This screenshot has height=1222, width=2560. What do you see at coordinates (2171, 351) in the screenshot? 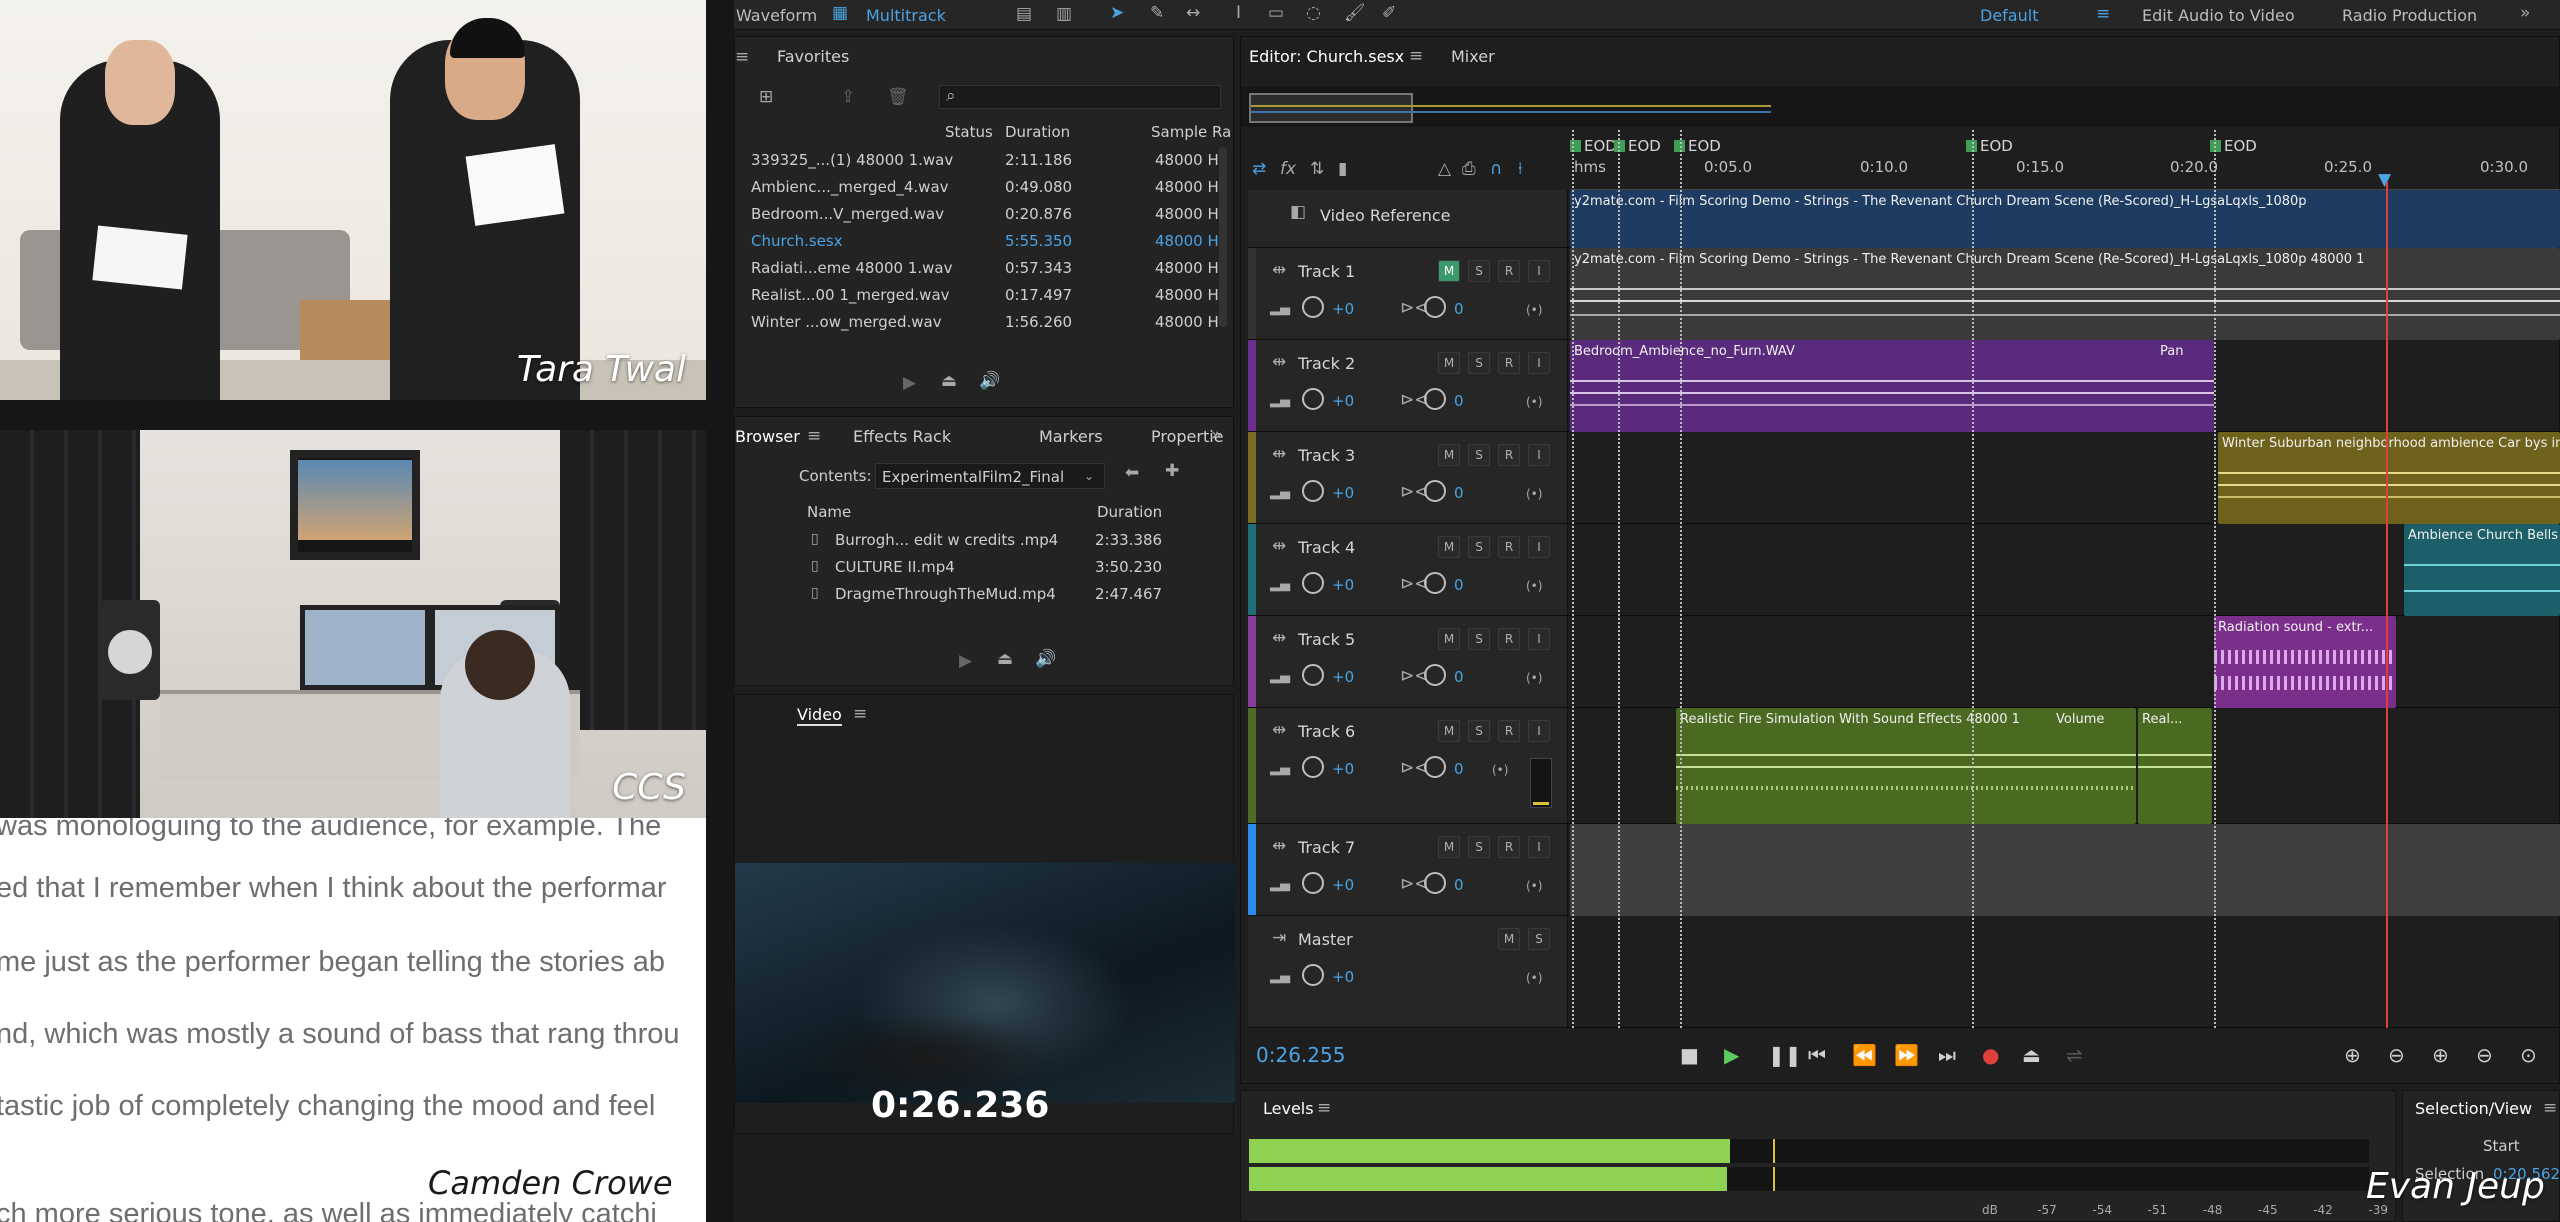
I see `clip-param-select: Pan` at bounding box center [2171, 351].